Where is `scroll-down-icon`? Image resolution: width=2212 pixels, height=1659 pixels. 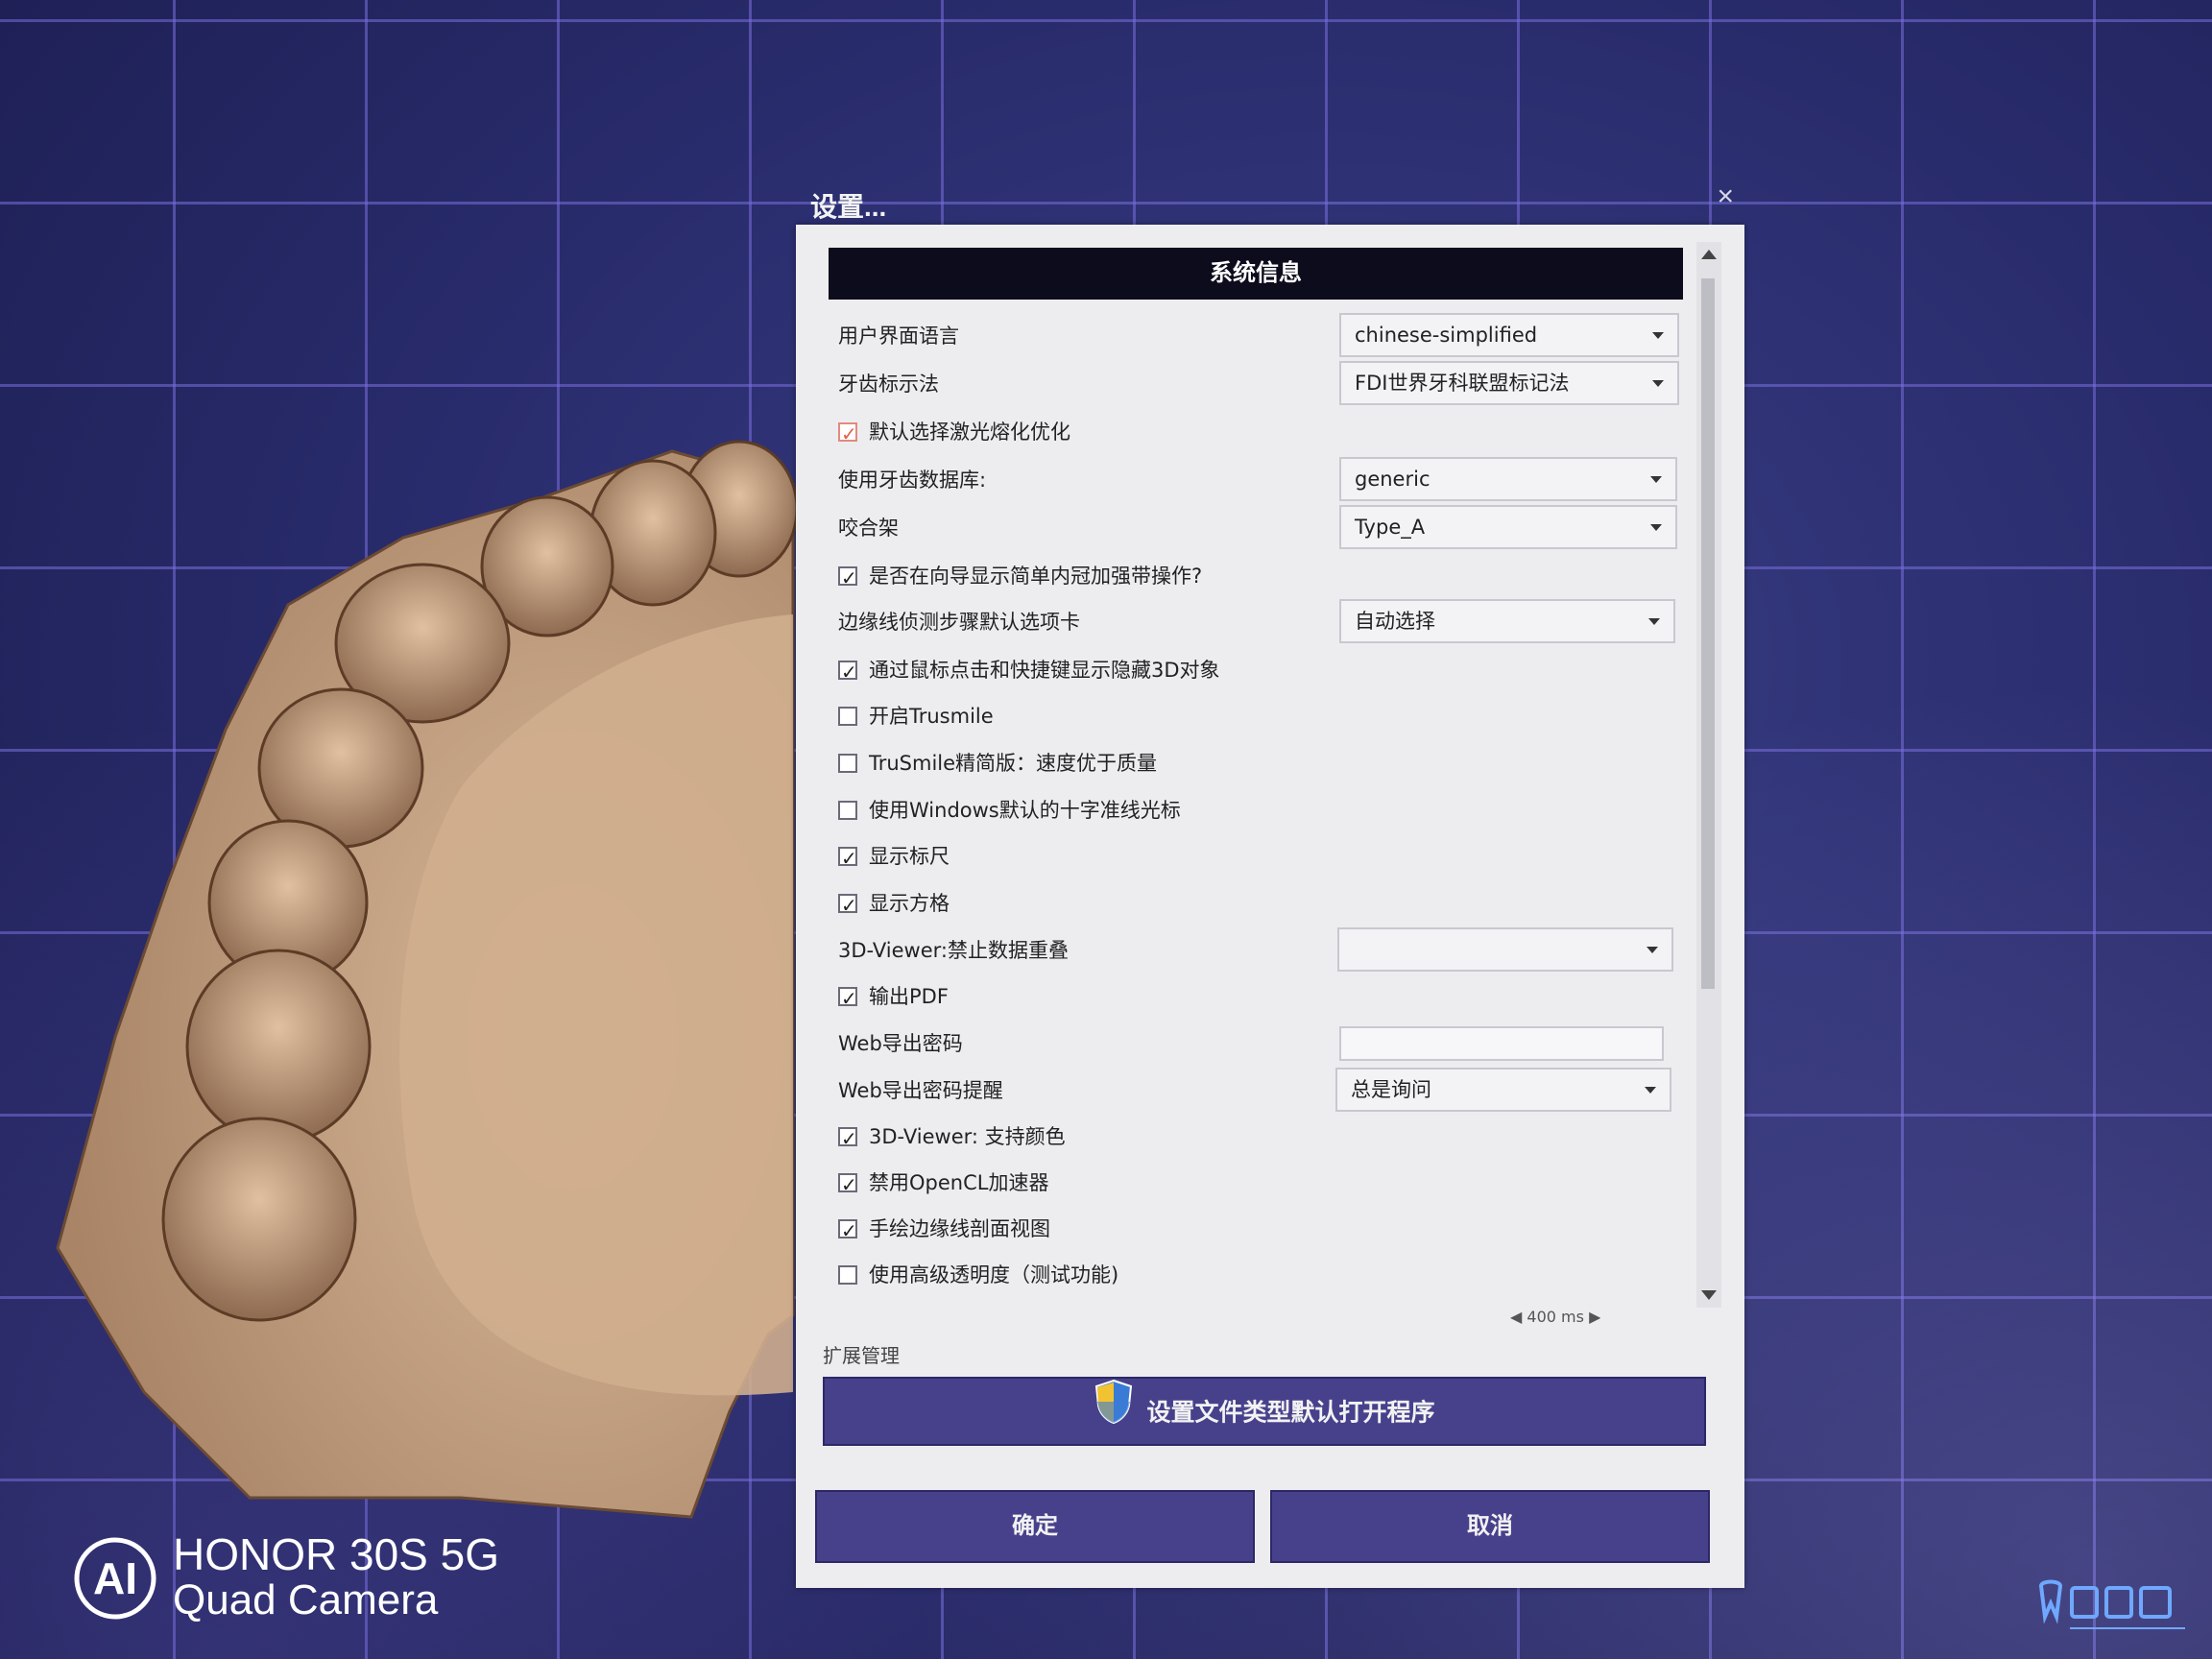
scroll-down-icon is located at coordinates (1709, 1295).